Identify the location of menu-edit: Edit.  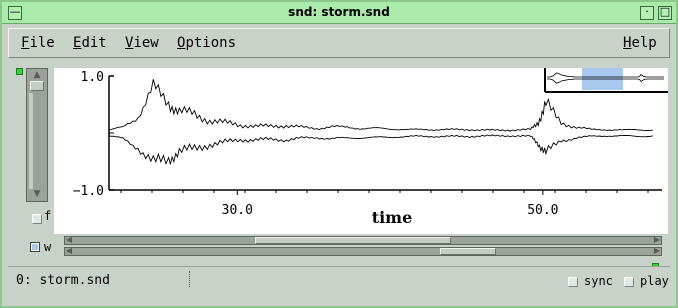
(90, 43).